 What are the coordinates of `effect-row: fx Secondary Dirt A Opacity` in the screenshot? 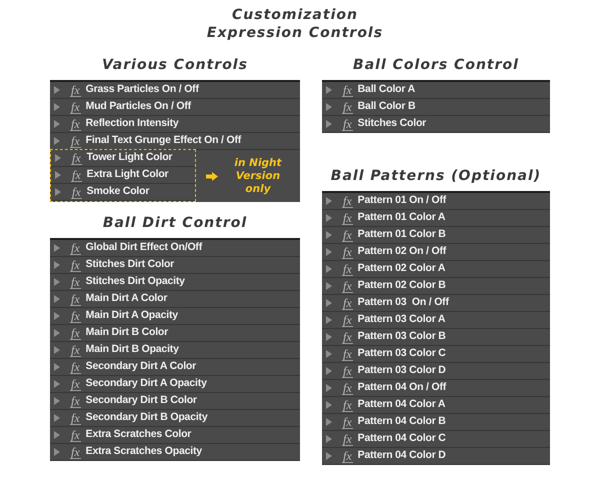 It's located at (175, 384).